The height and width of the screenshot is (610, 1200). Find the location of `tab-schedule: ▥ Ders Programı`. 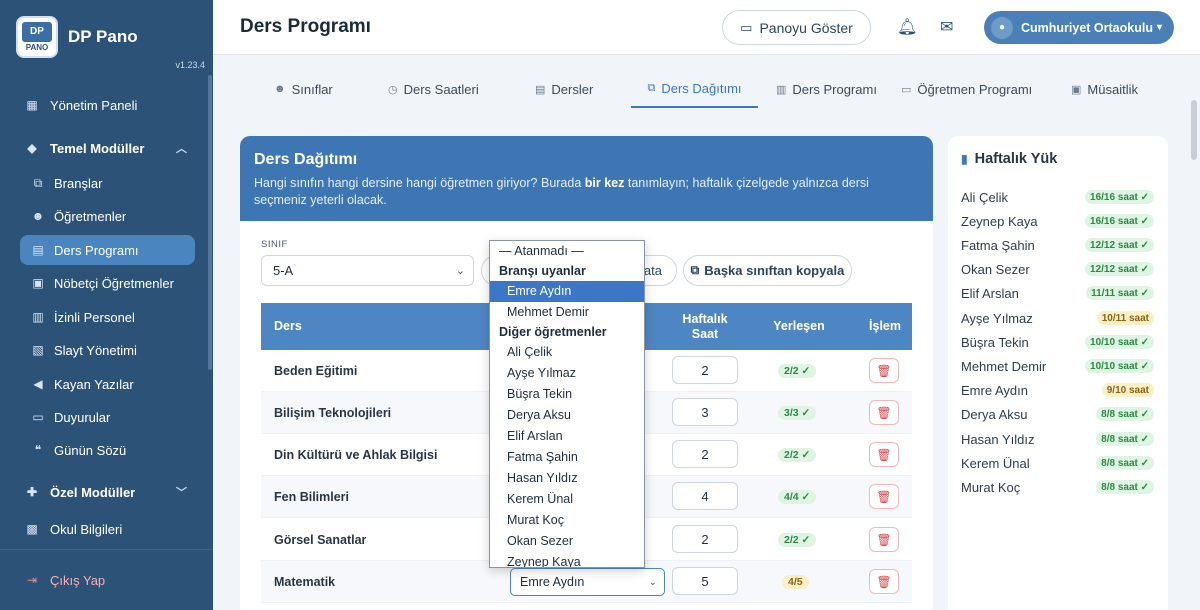

tab-schedule: ▥ Ders Programı is located at coordinates (826, 89).